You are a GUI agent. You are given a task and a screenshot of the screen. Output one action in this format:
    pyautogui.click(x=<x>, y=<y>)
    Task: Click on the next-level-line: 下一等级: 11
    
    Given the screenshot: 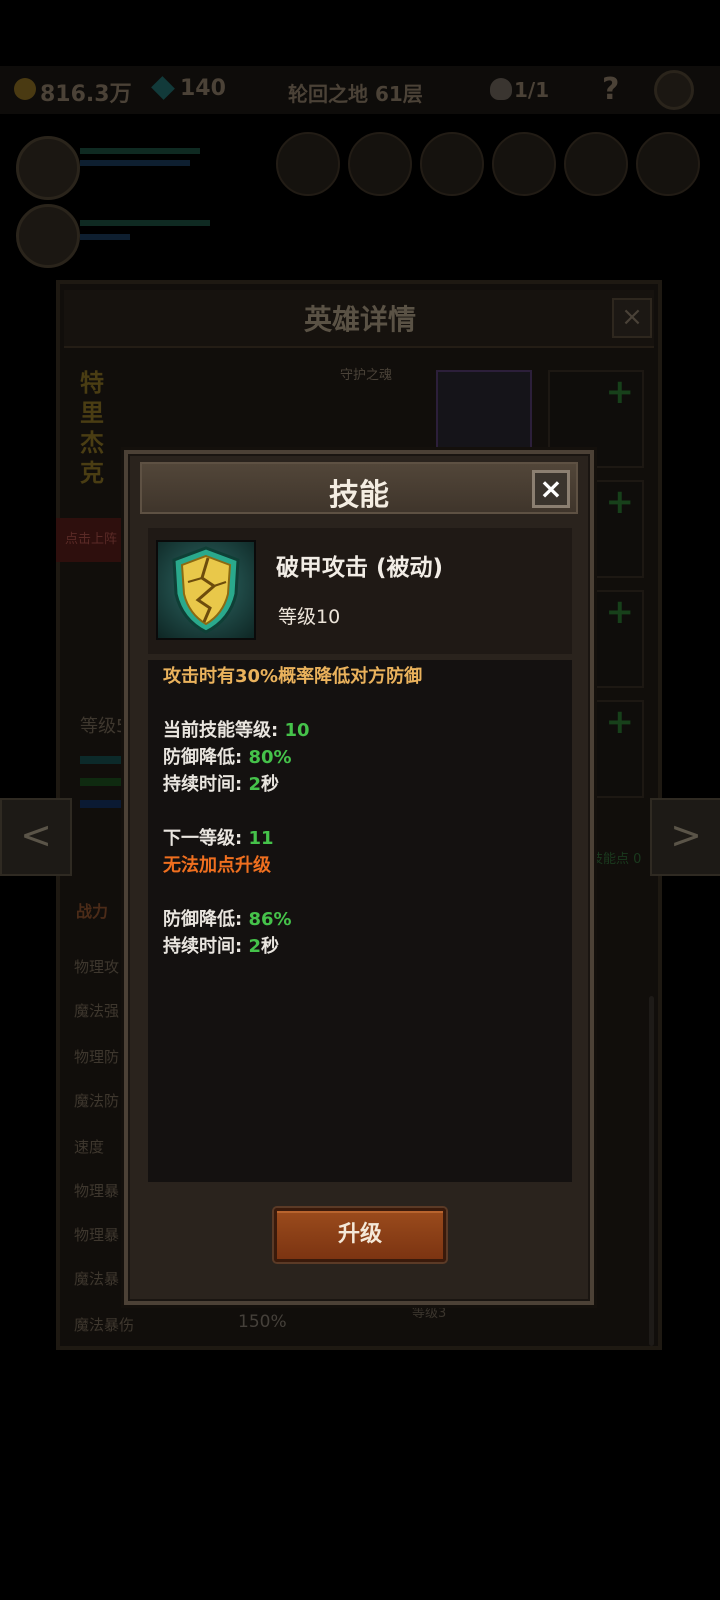 What is the action you would take?
    pyautogui.click(x=218, y=837)
    